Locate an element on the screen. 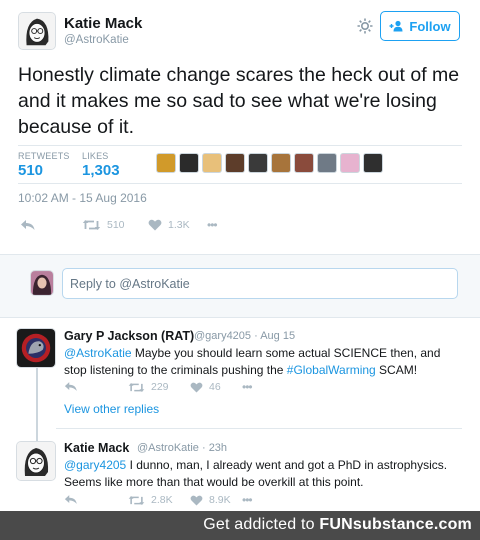 The height and width of the screenshot is (540, 480). watermark-brand: FUNsubstance.com is located at coordinates (395, 524).